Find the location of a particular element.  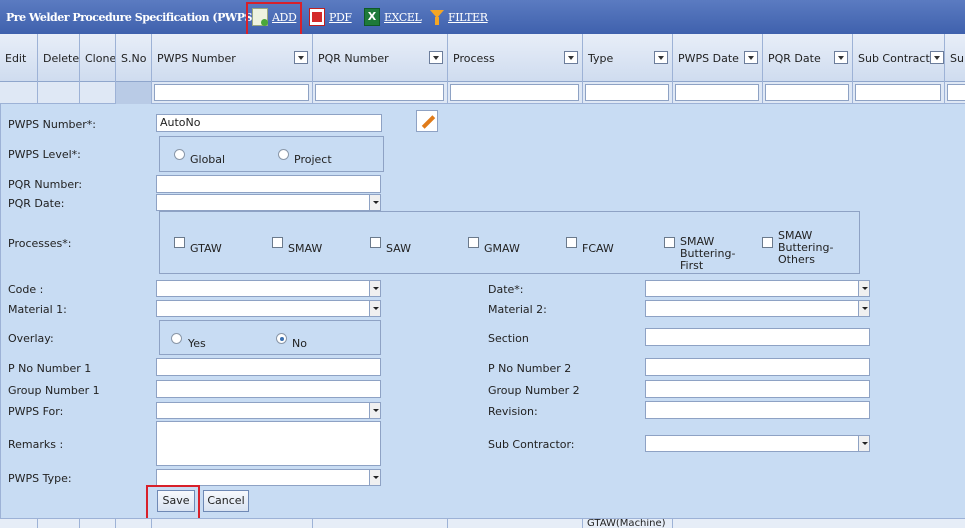

code-select is located at coordinates (268, 288).